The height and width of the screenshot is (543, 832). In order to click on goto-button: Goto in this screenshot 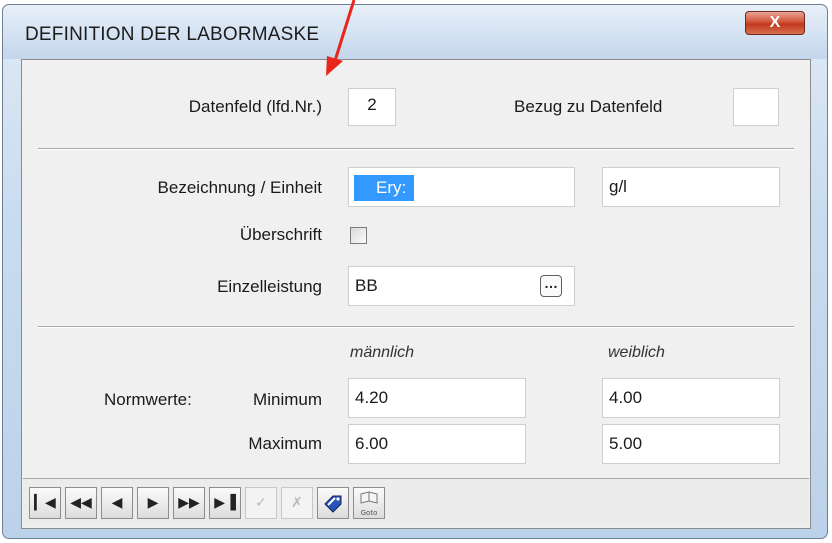, I will do `click(369, 503)`.